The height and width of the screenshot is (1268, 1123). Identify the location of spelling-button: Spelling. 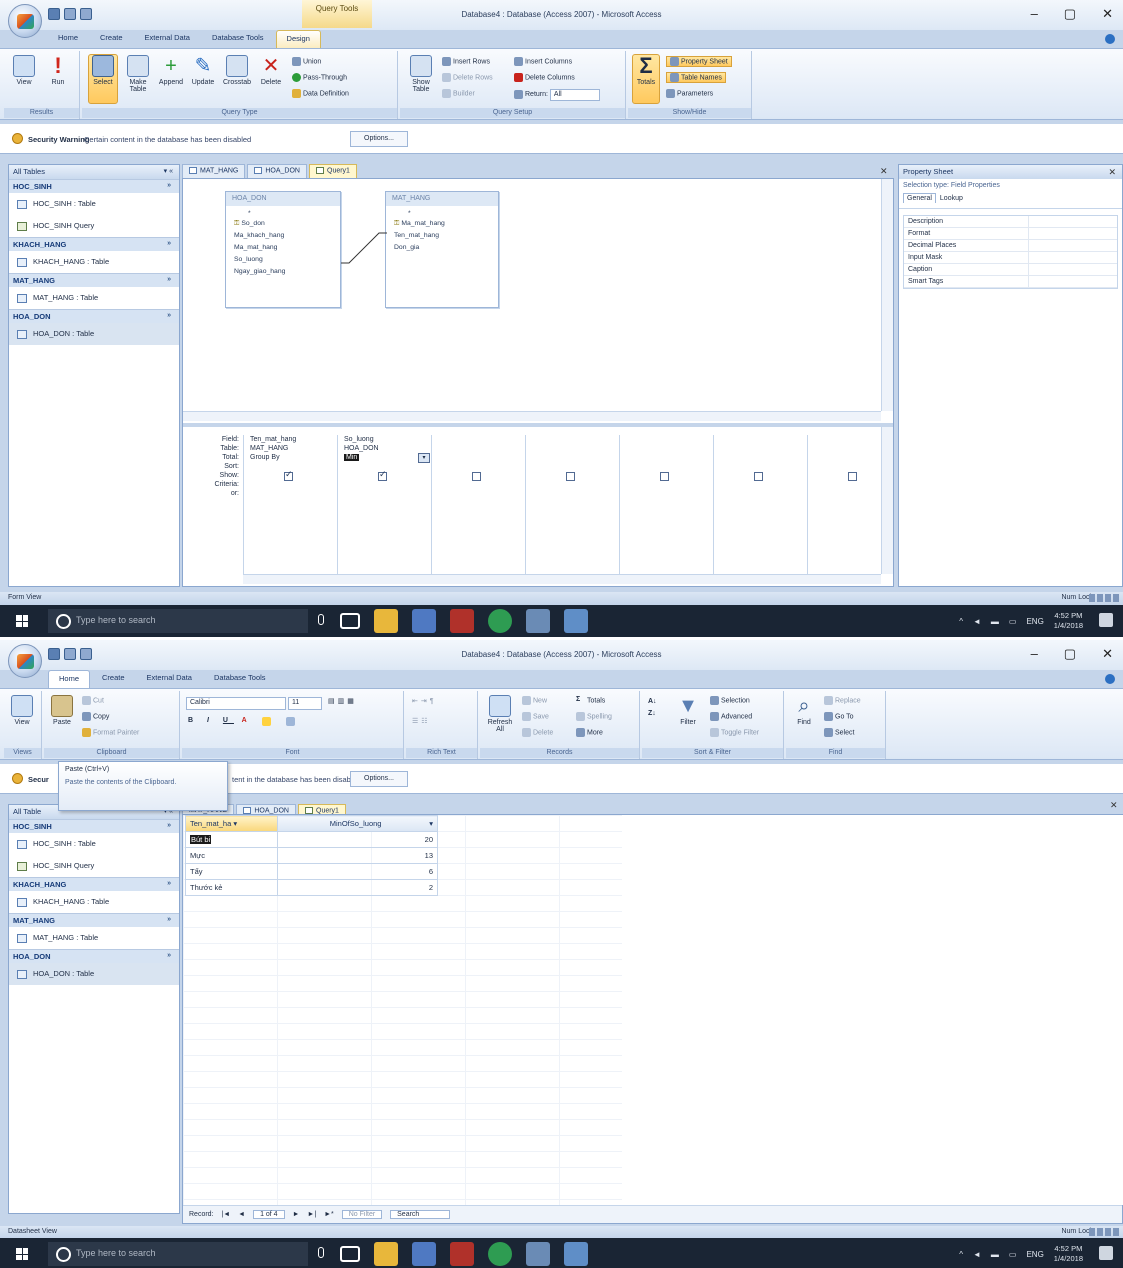
(594, 716).